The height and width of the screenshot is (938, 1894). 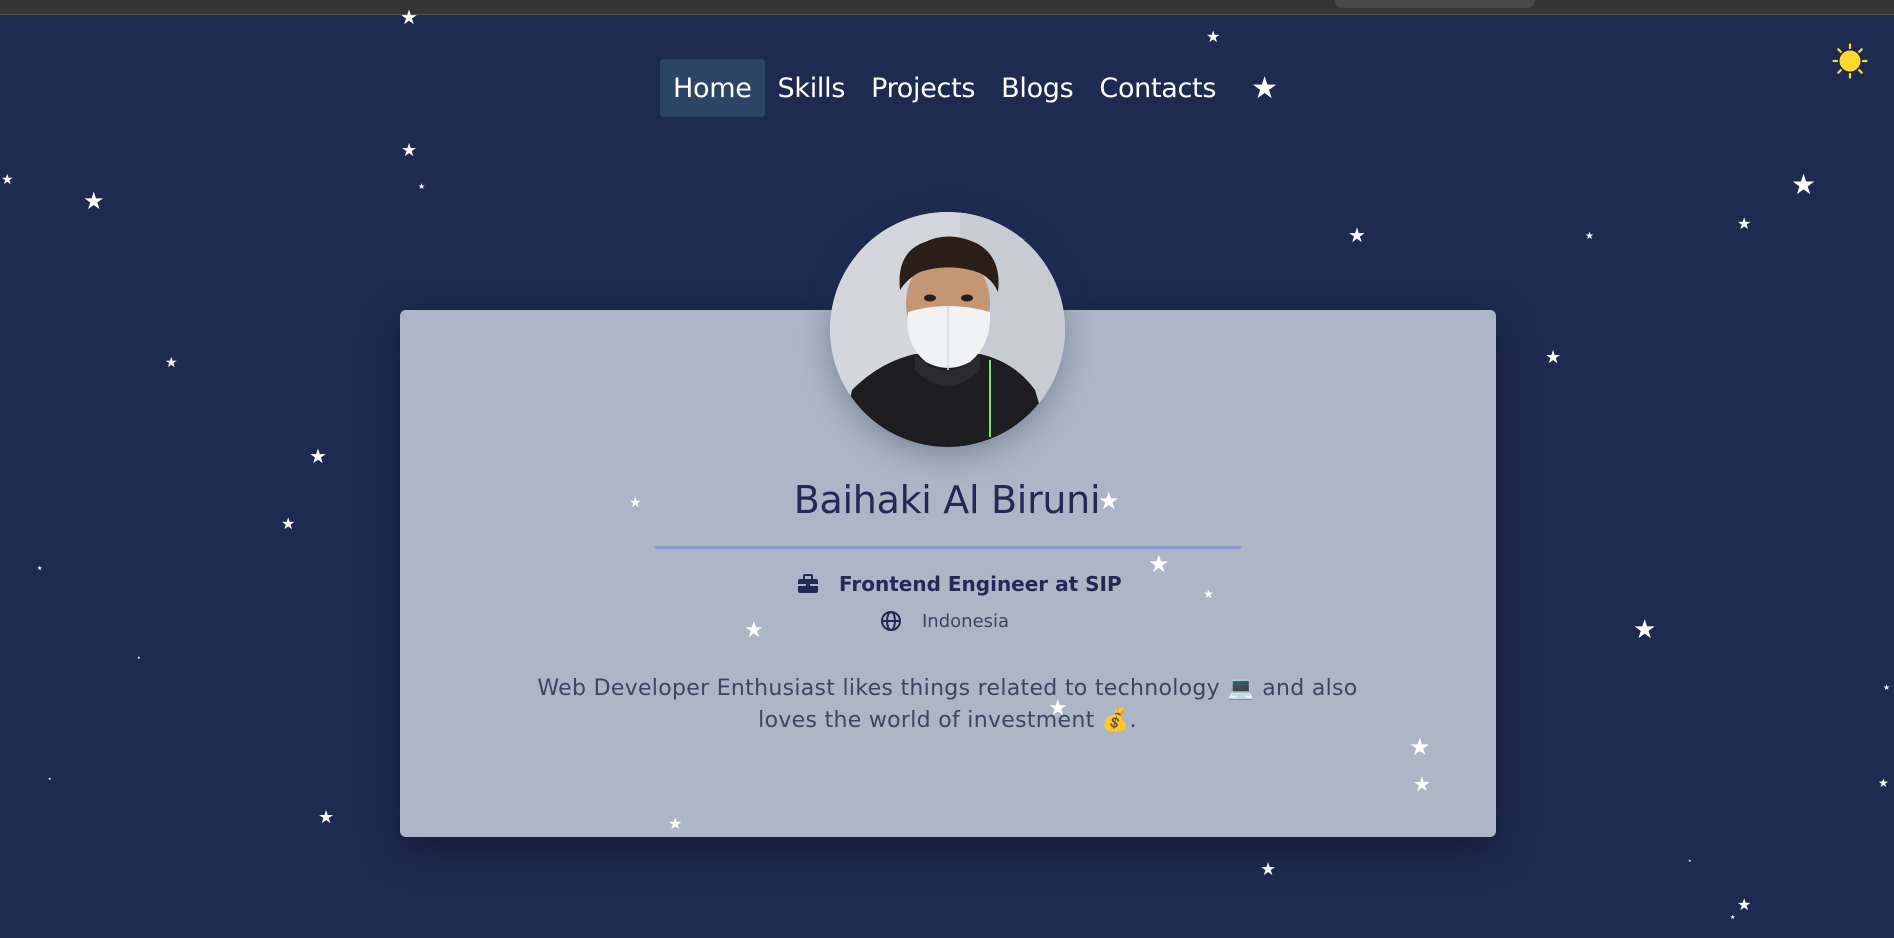 I want to click on job-row: Frontend Engineer at SIP, so click(x=959, y=584).